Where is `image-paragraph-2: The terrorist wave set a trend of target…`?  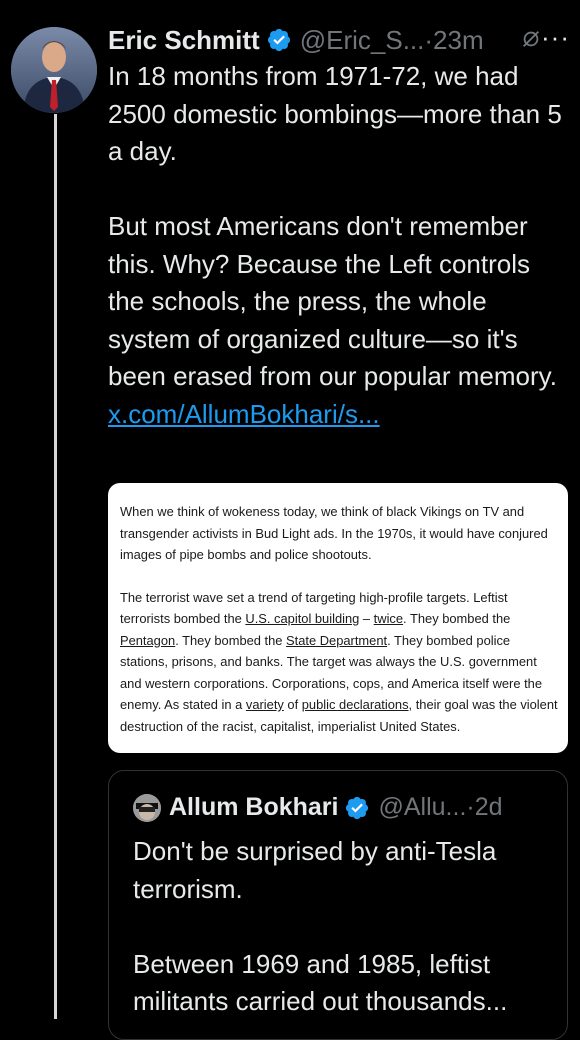
image-paragraph-2: The terrorist wave set a trend of target… is located at coordinates (339, 661).